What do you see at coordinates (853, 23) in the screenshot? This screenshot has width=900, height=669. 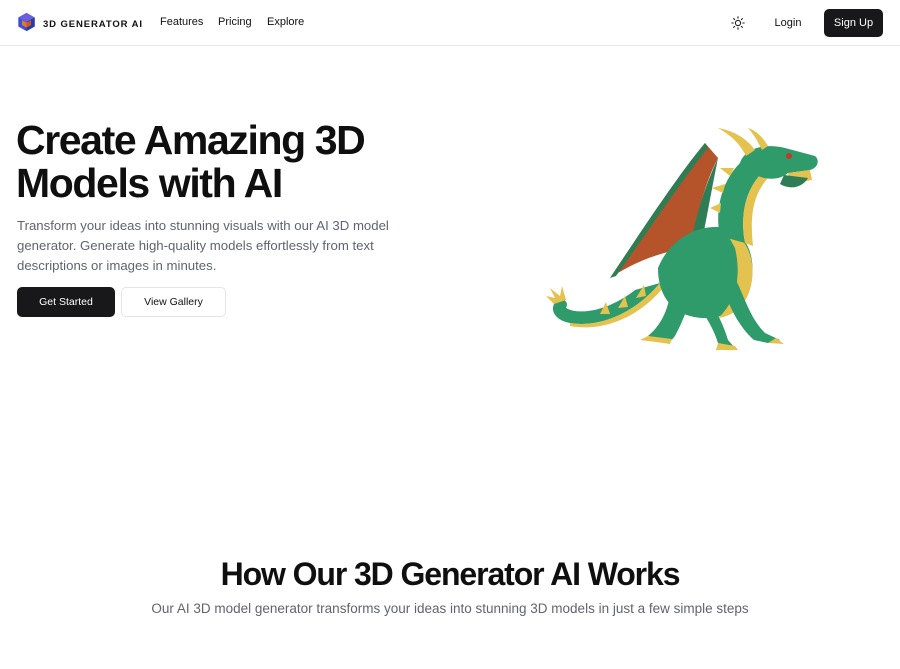 I see `signup-button: Sign Up` at bounding box center [853, 23].